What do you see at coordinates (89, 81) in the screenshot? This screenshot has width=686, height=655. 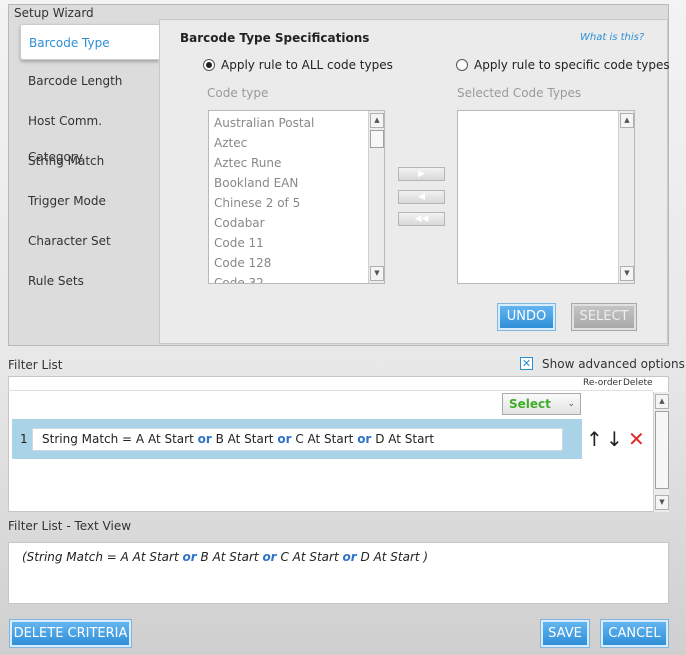 I see `nav-item-barcode-length: Barcode Length` at bounding box center [89, 81].